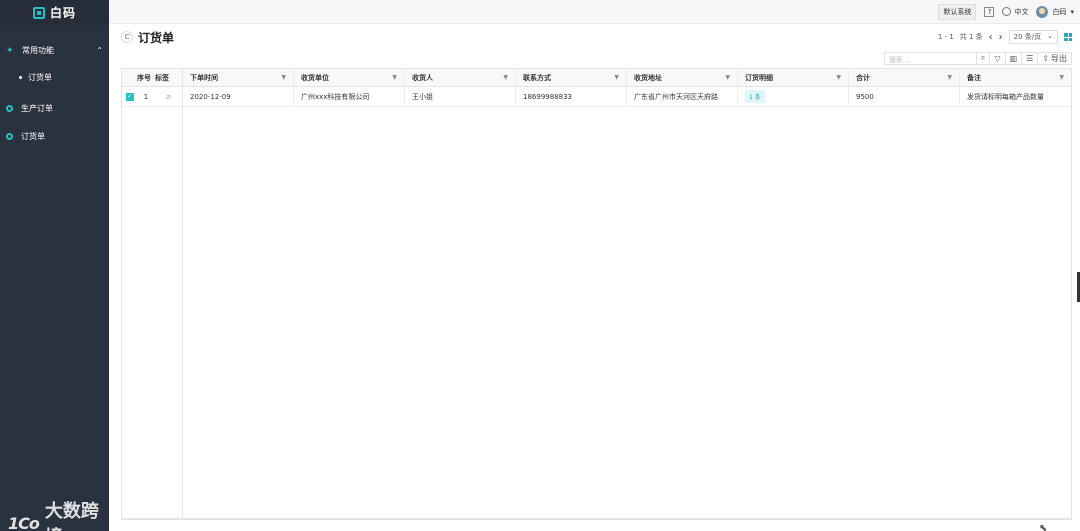 The image size is (1080, 531). Describe the element at coordinates (1005, 96) in the screenshot. I see `cell-remark: 发货请标明每箱产品数量` at that location.